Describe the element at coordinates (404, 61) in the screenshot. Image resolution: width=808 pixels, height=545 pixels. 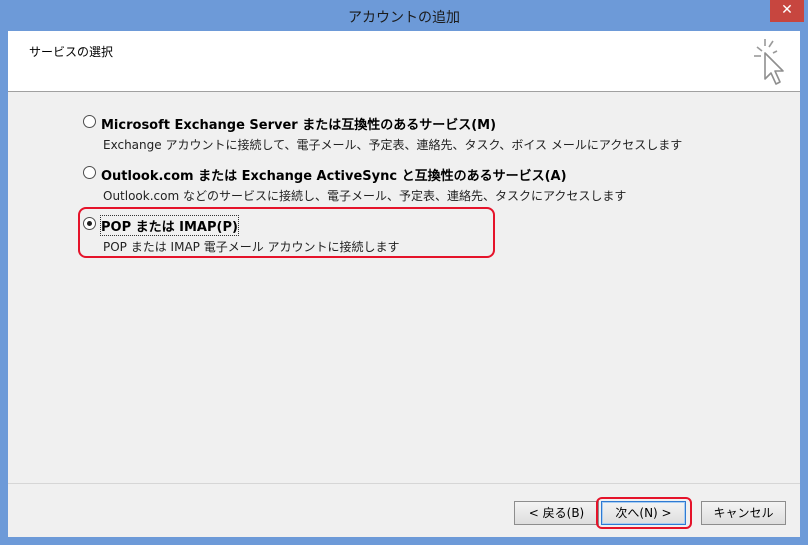
I see `wizard-header: サービスの選択` at that location.